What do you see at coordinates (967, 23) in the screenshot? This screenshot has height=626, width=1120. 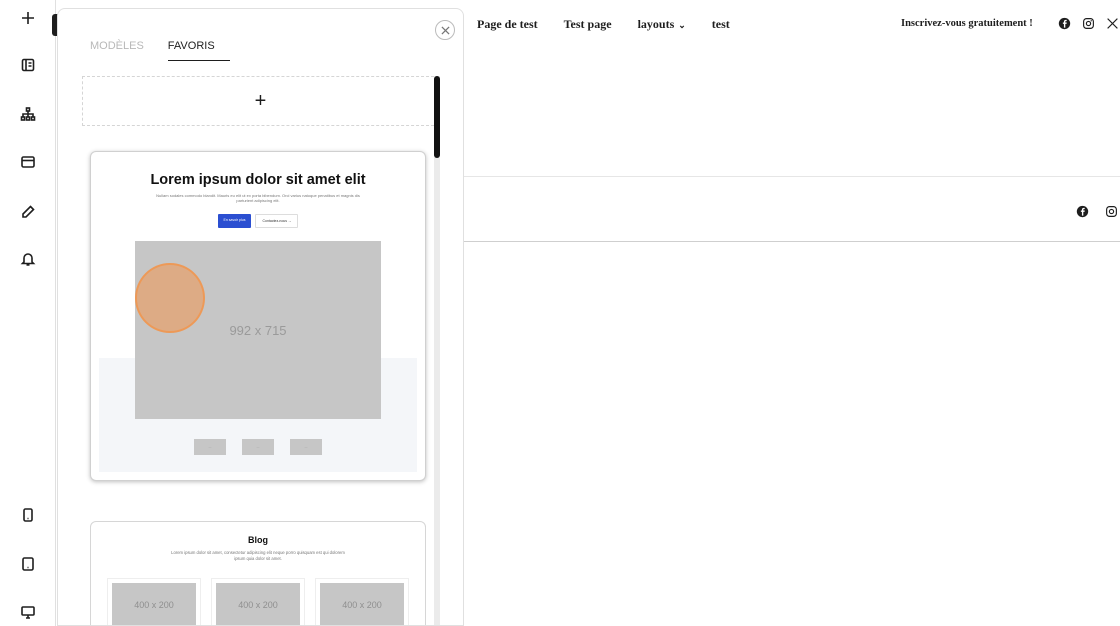 I see `signup-link: Inscrivez-vous gratuitement !` at bounding box center [967, 23].